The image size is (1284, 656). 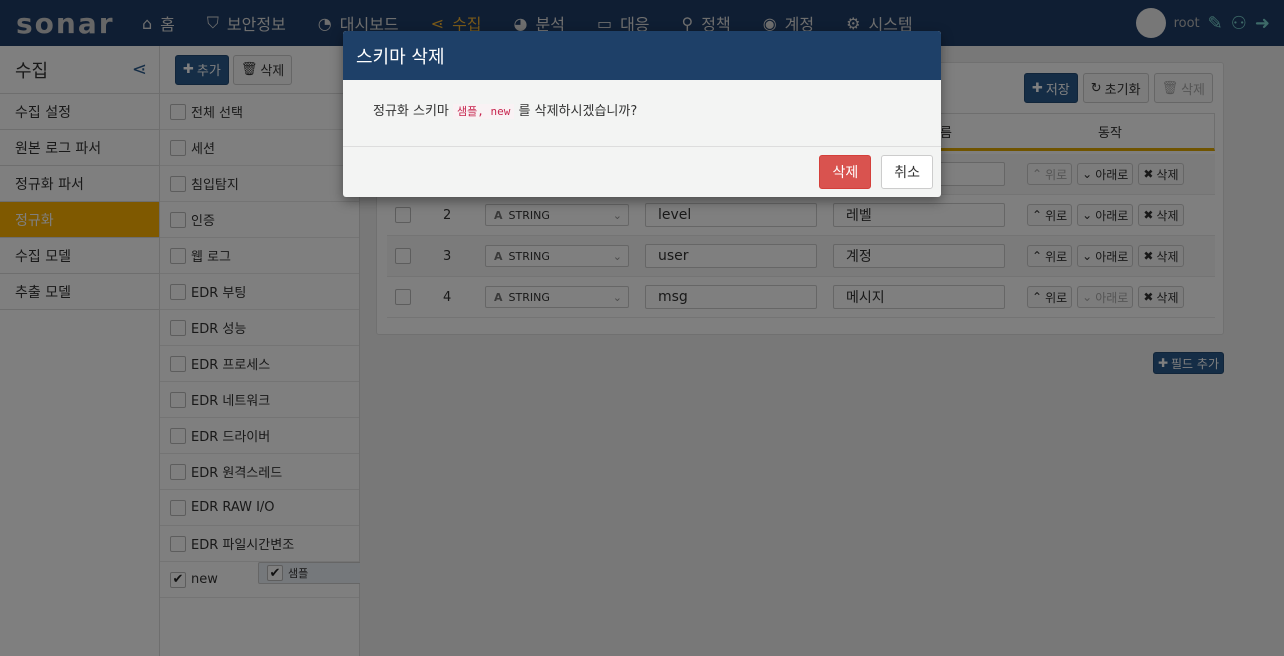 I want to click on delete-schema-modal: 스키마 삭제 정규화 스키마 샘플, new 를 삭제하시겠습니까? 삭제 취소, so click(x=642, y=114).